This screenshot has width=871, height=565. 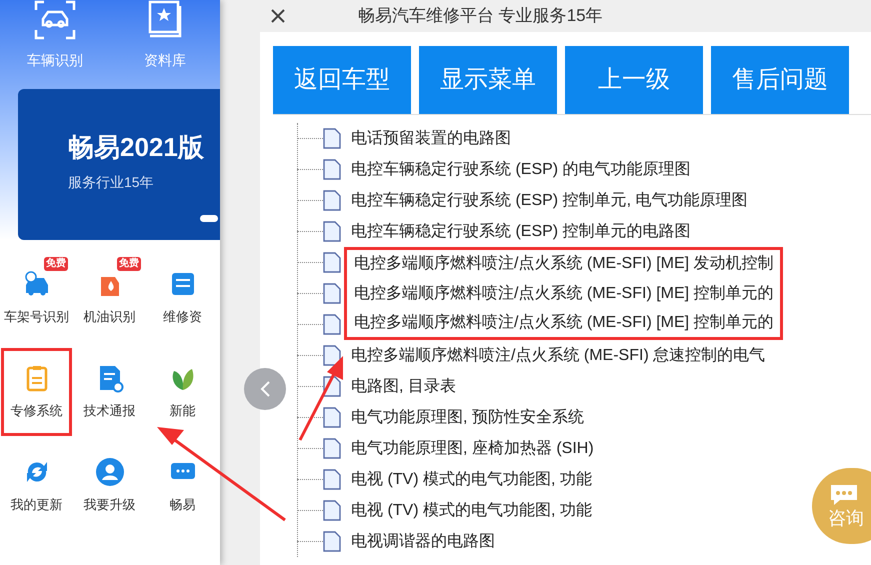 I want to click on tree-item: 电路图, 目录表, so click(x=403, y=386).